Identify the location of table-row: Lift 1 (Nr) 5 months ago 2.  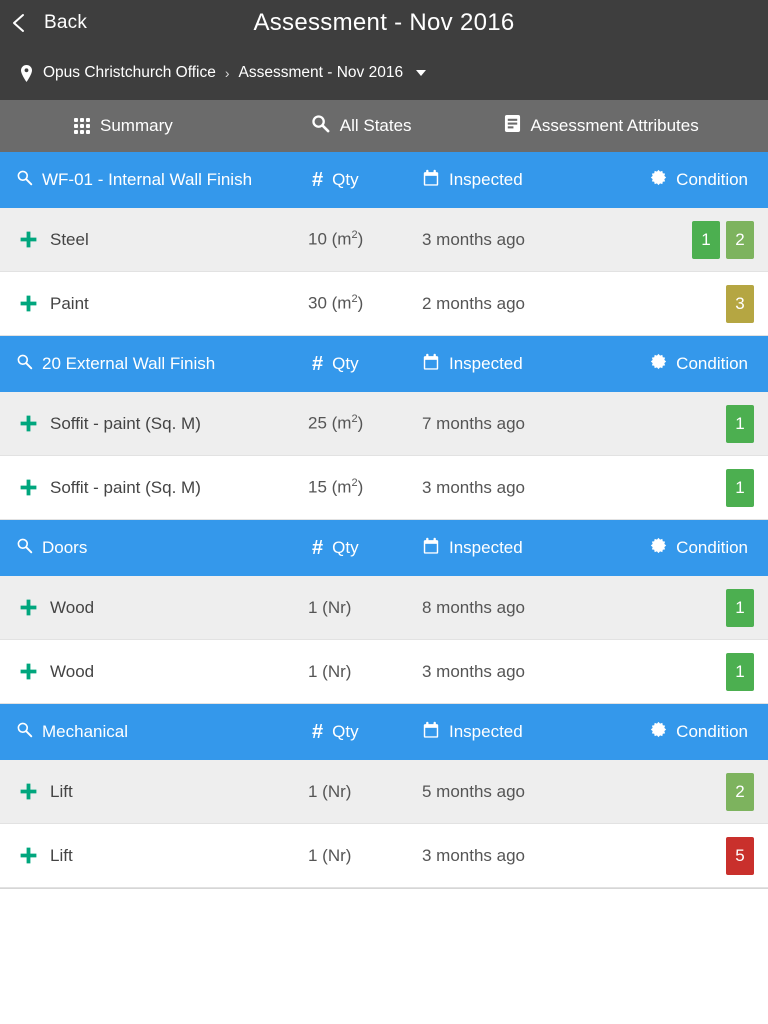
(384, 792).